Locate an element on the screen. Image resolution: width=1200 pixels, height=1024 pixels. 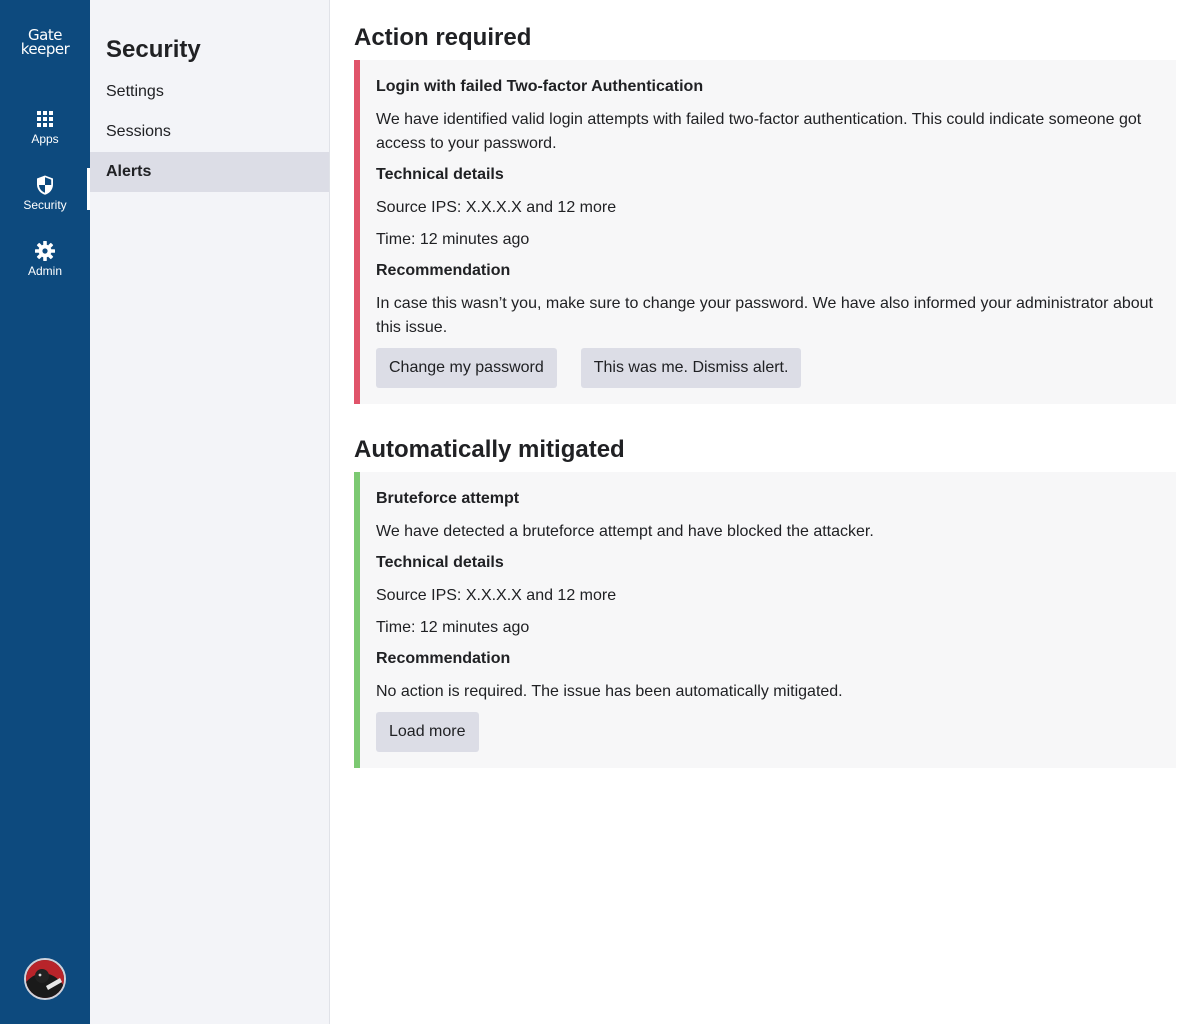
subnav-title: Security is located at coordinates (153, 49).